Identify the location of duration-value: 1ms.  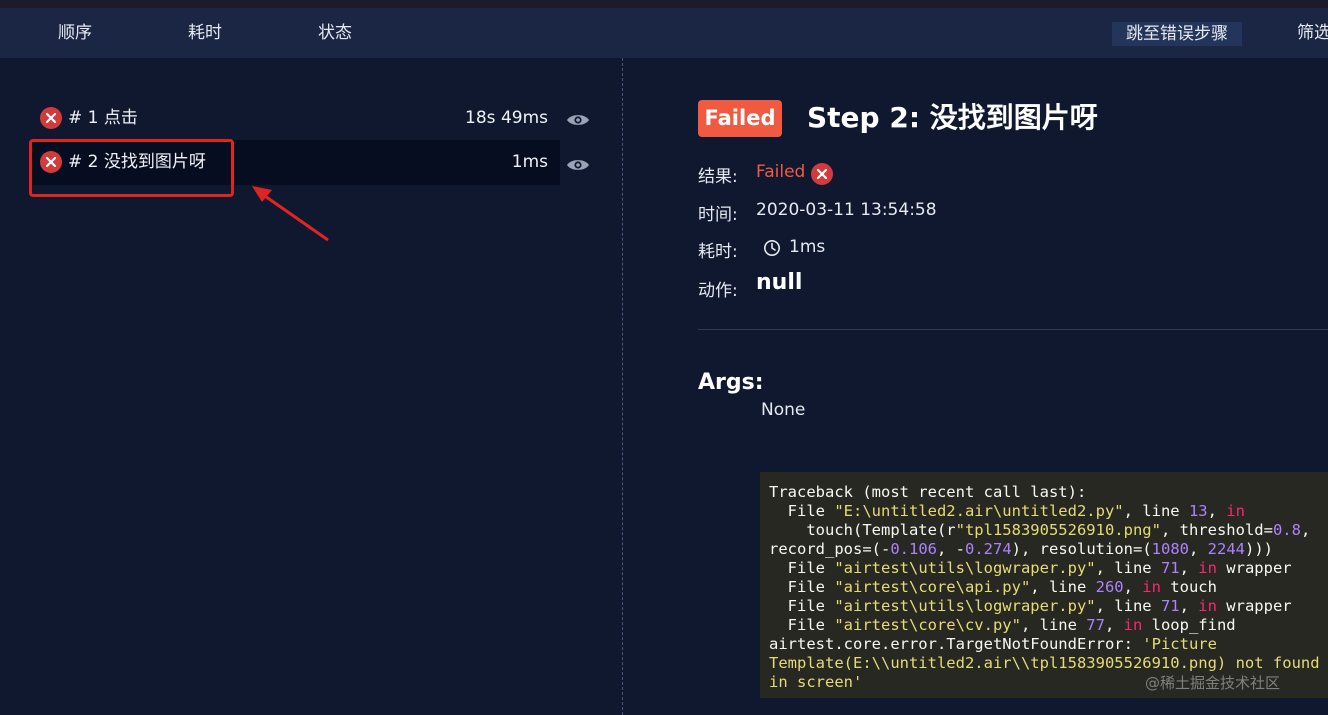
(807, 247).